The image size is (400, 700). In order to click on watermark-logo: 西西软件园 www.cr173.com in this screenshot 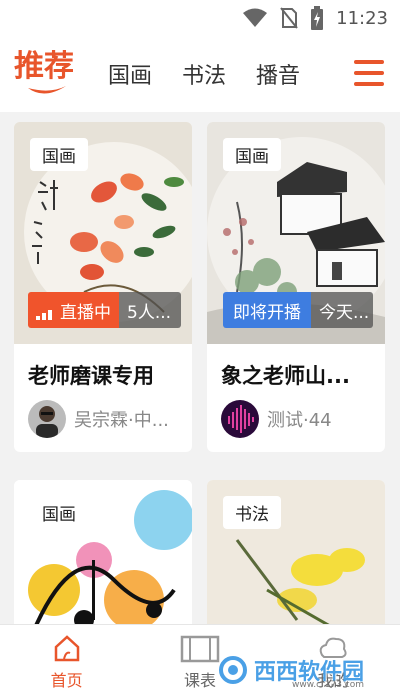, I will do `click(298, 670)`.